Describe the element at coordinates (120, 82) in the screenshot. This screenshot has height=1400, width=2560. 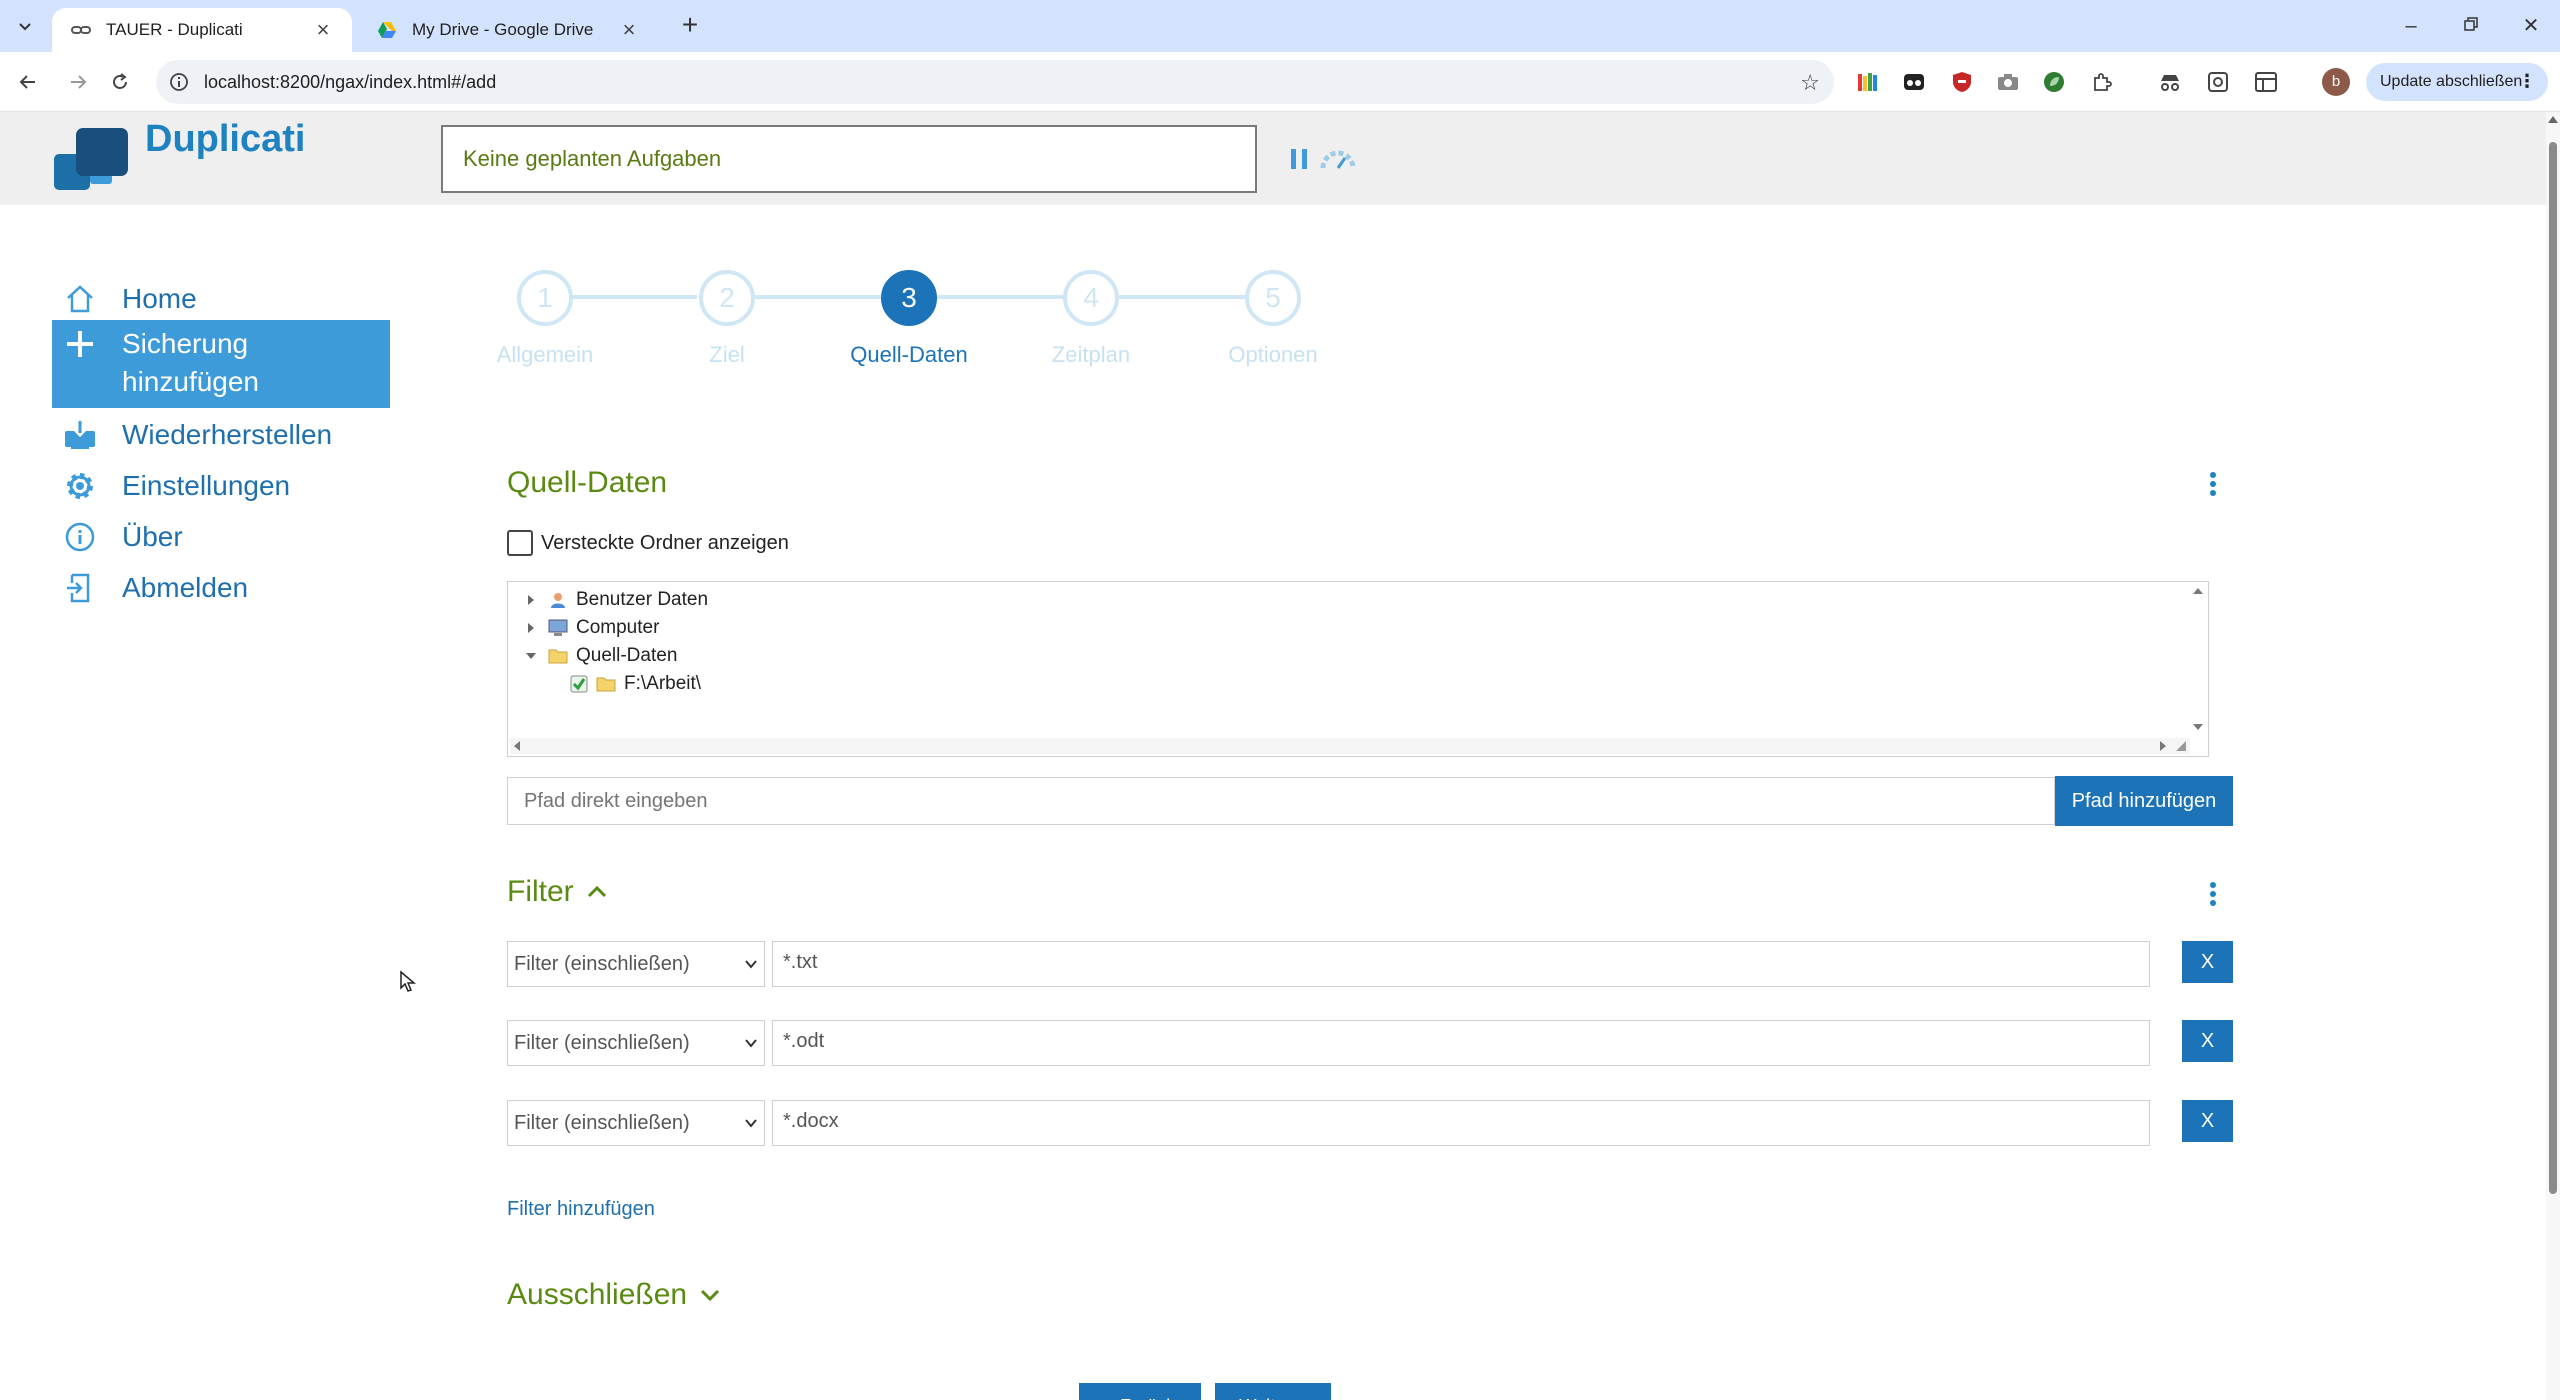
I see `reload-button` at that location.